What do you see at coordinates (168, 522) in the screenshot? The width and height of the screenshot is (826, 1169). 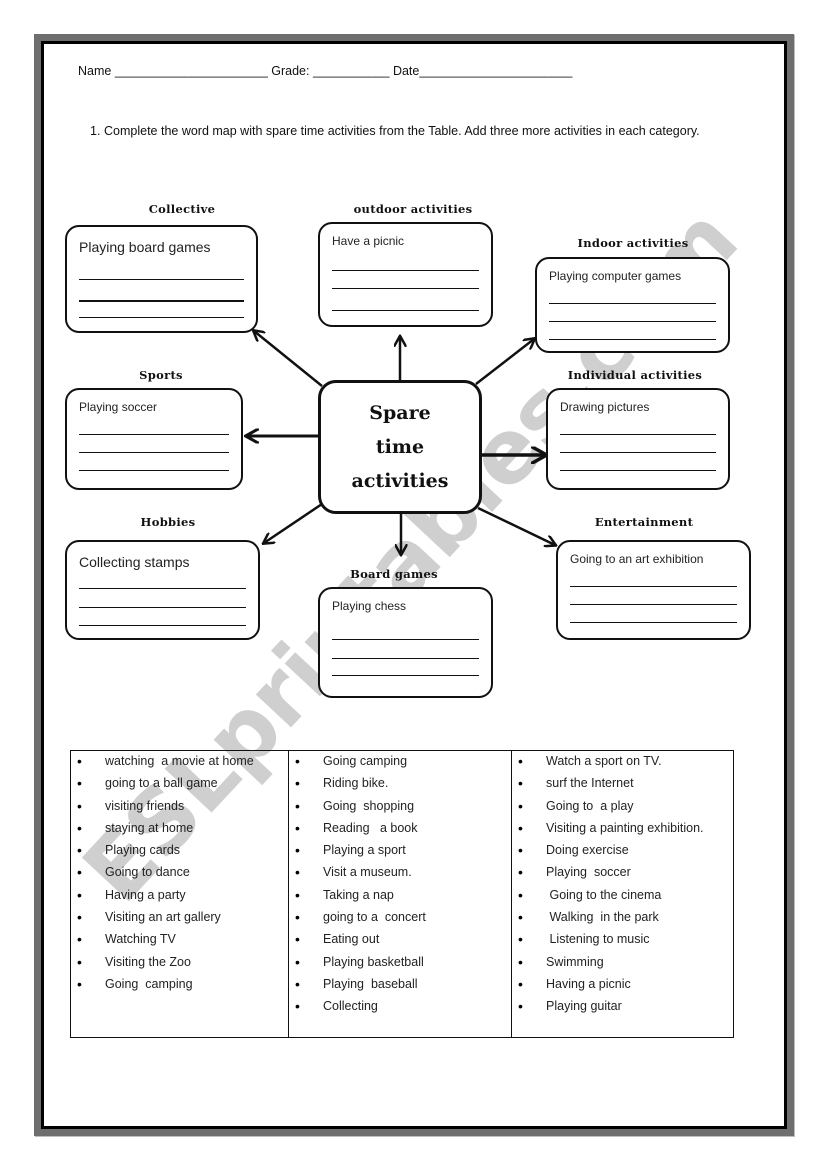 I see `category-title-hobbies: Hobbies` at bounding box center [168, 522].